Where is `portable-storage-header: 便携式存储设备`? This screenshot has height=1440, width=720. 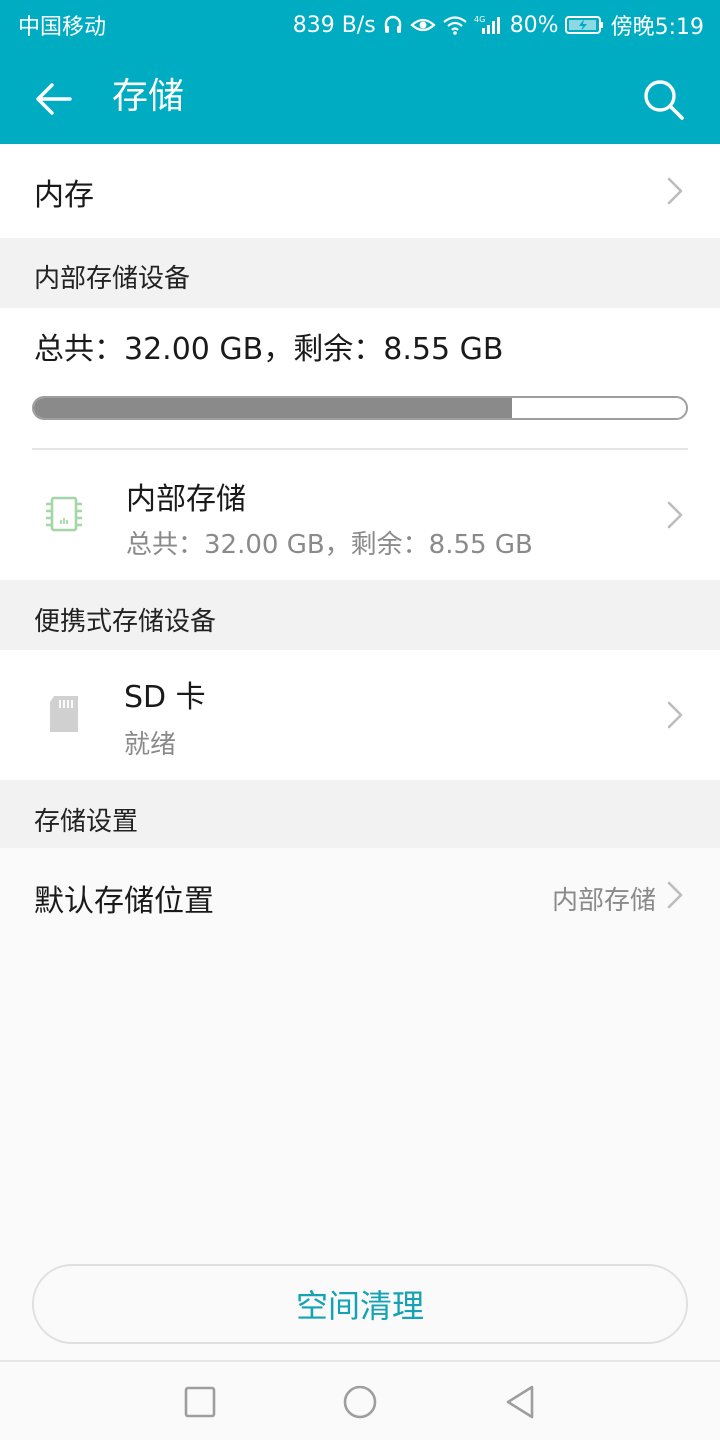
portable-storage-header: 便携式存储设备 is located at coordinates (360, 615).